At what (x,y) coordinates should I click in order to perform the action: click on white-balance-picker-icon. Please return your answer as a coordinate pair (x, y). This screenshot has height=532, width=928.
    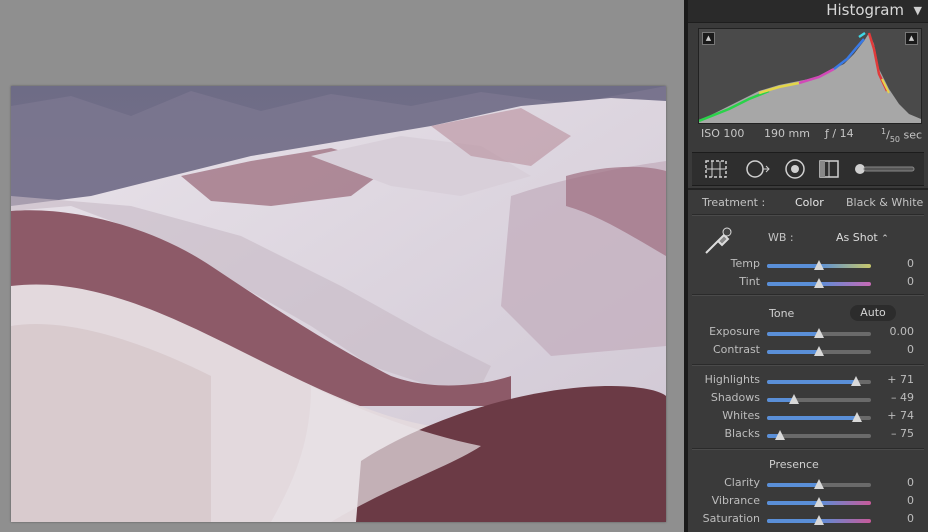
    Looking at the image, I should click on (718, 242).